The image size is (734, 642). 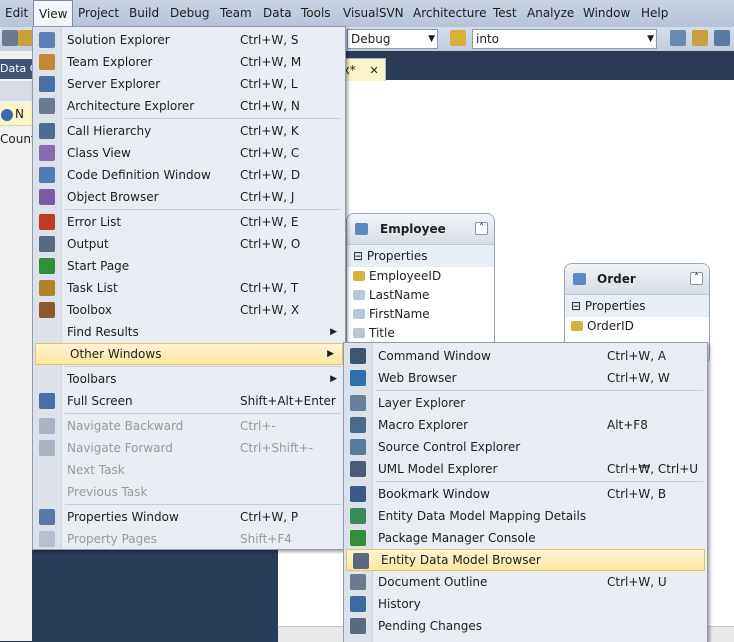 I want to click on menu-item-solution-explorer: Solution Explorer Ctrl+W, S, so click(x=189, y=40).